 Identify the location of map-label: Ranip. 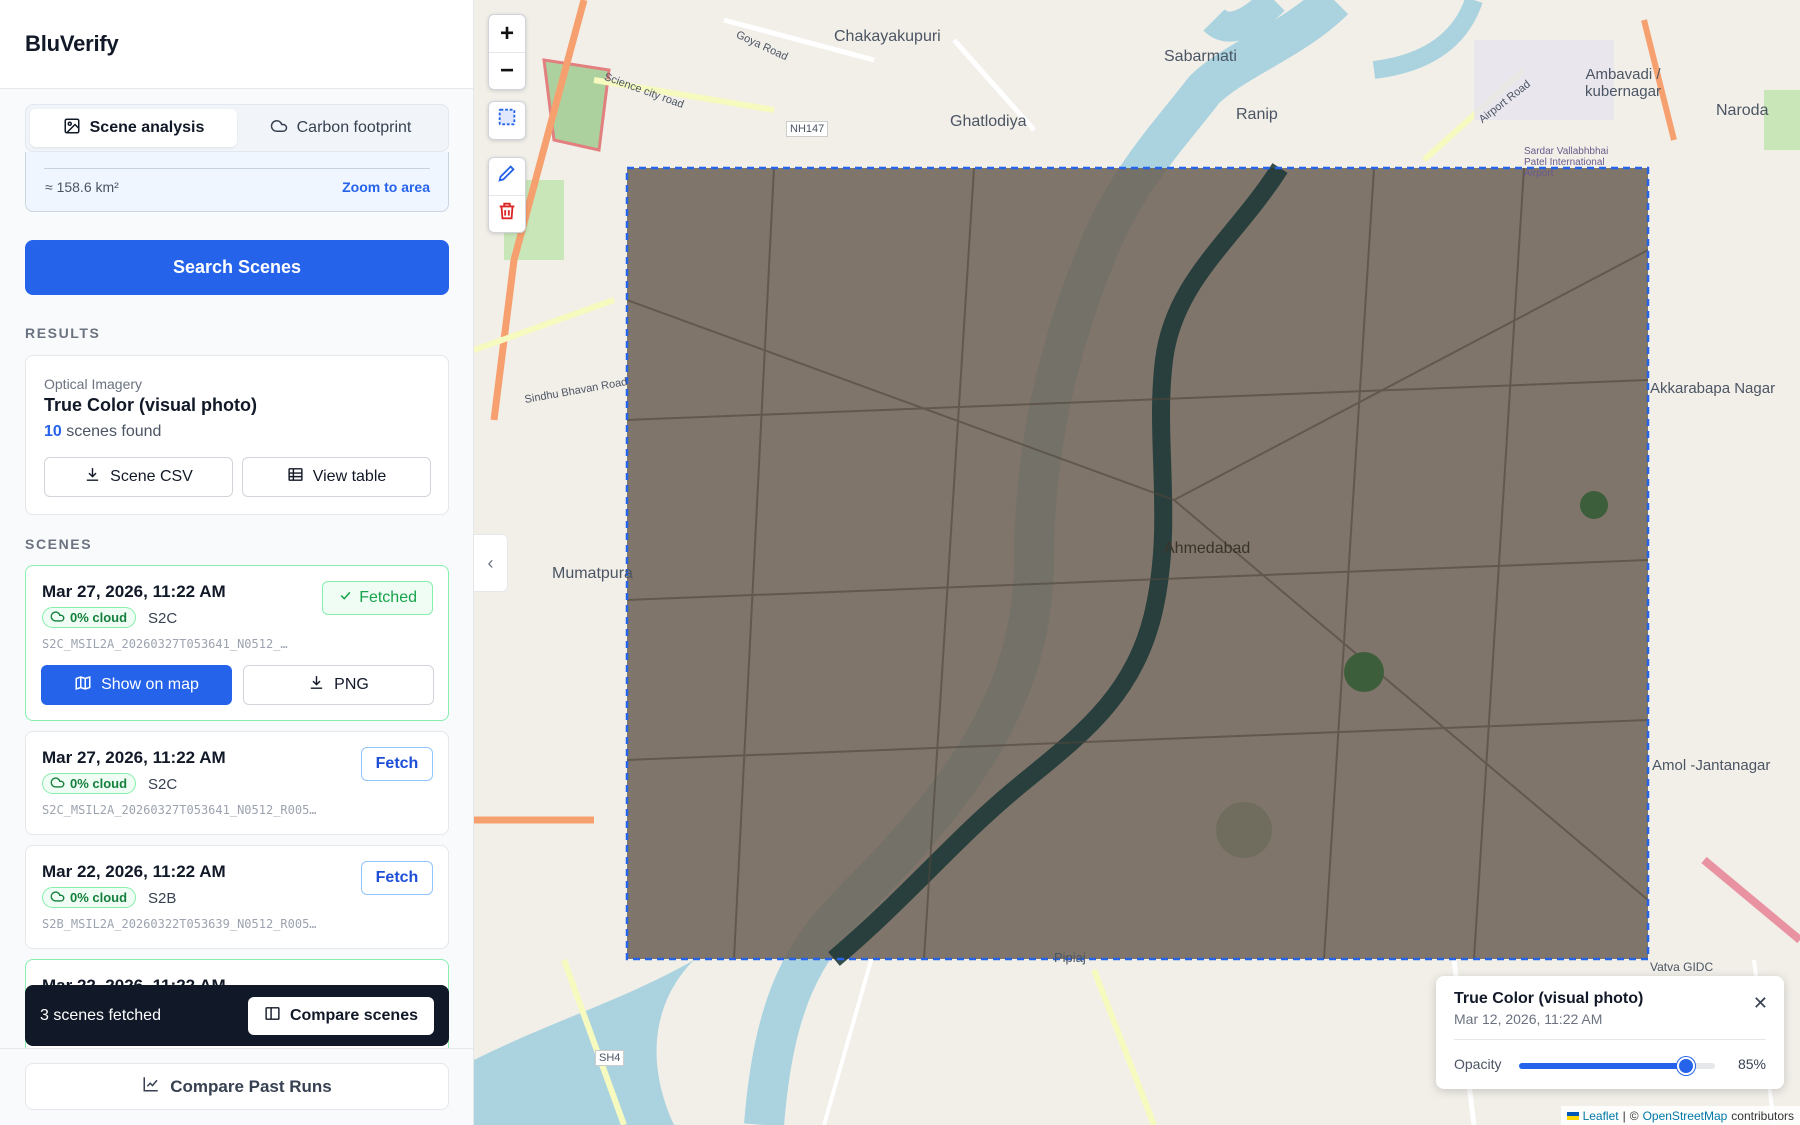
(1257, 114).